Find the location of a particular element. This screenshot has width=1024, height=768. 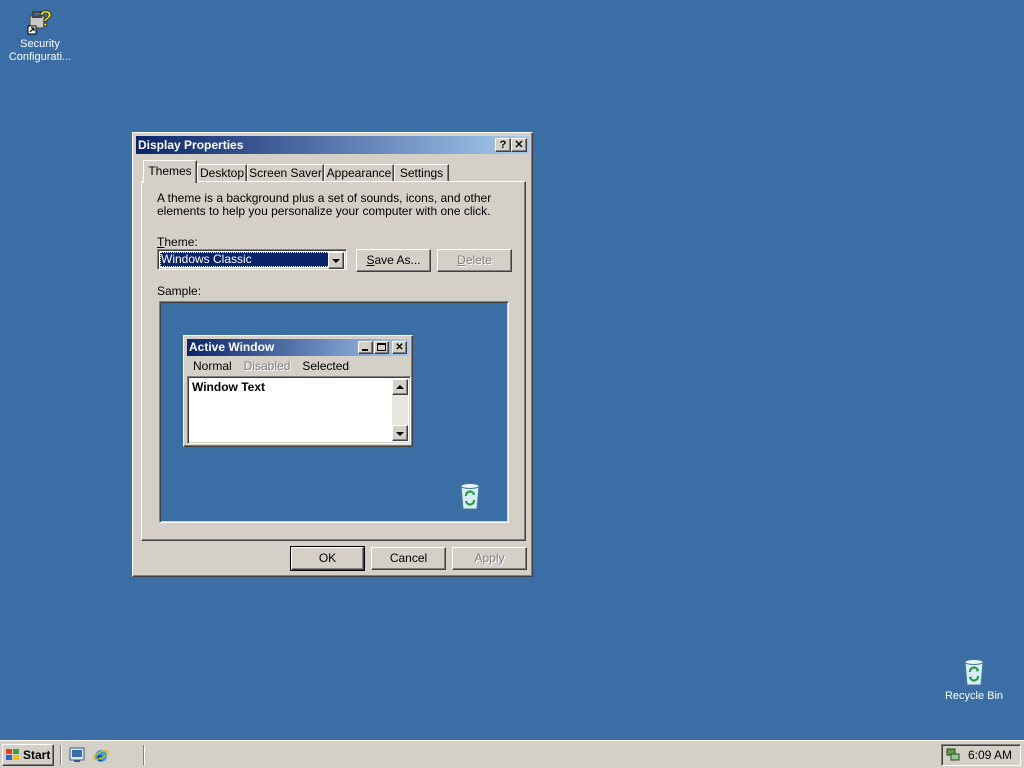

internet-explorer-icon: e is located at coordinates (101, 755).